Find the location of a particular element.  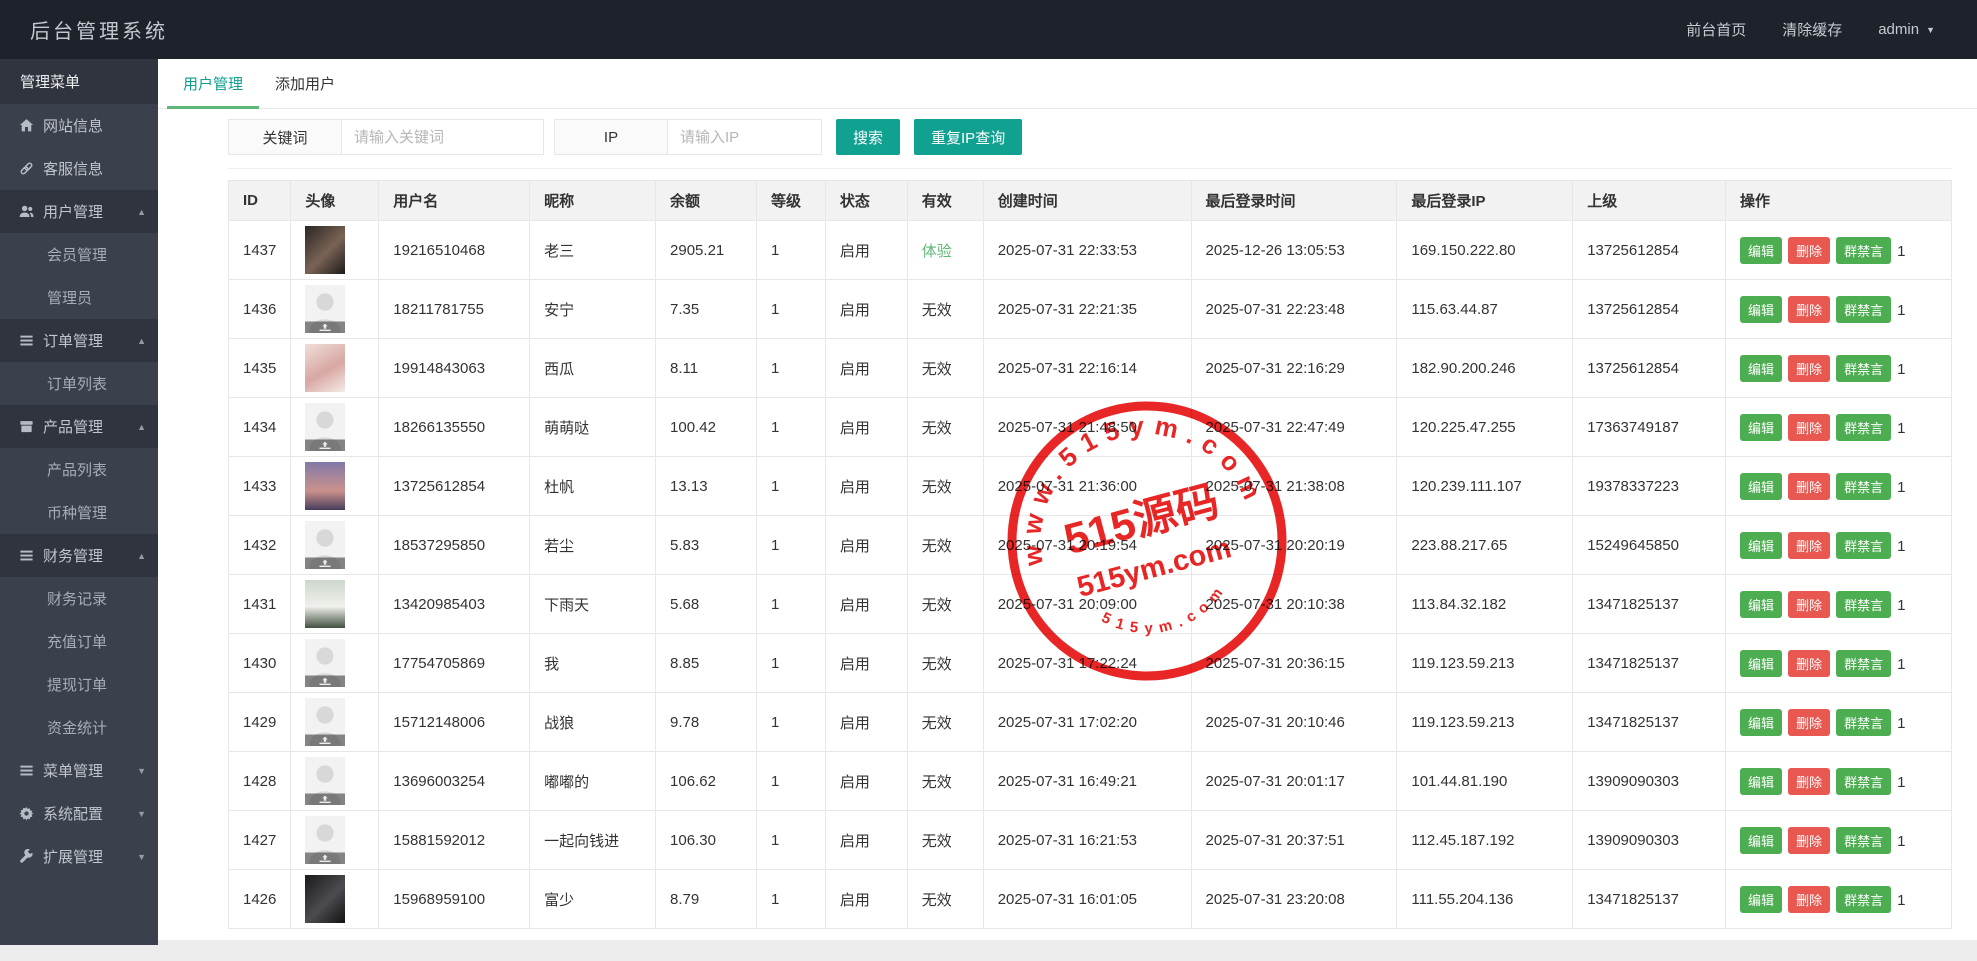

sidebar-item-currency-management: 币种管理 is located at coordinates (79, 512).